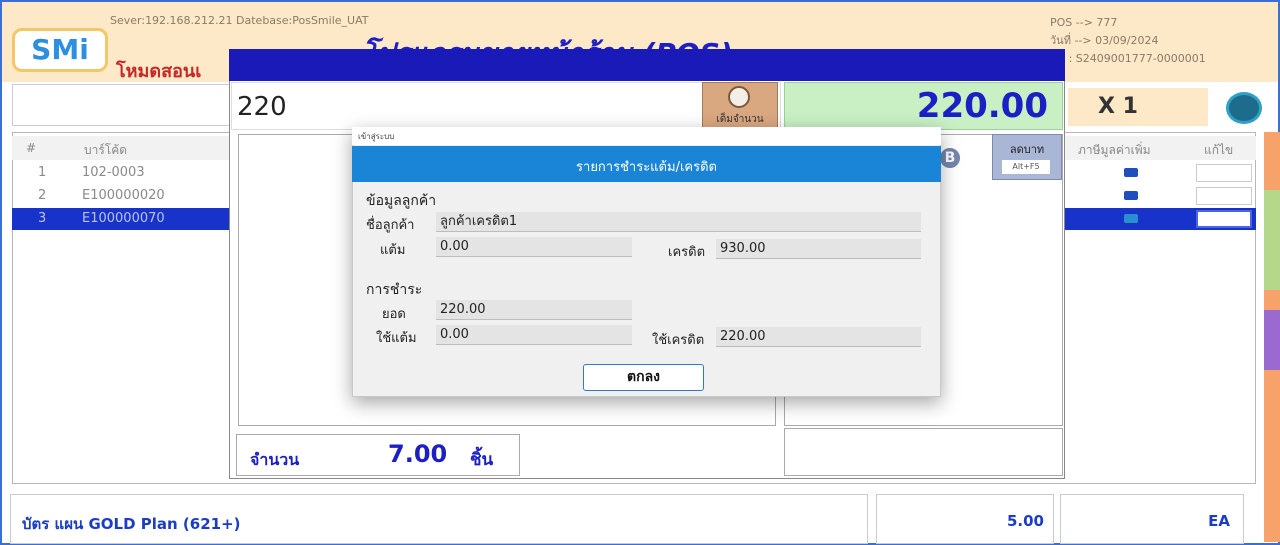 Image resolution: width=1280 pixels, height=545 pixels. What do you see at coordinates (647, 65) in the screenshot?
I see `payment-panel-titlebar` at bounding box center [647, 65].